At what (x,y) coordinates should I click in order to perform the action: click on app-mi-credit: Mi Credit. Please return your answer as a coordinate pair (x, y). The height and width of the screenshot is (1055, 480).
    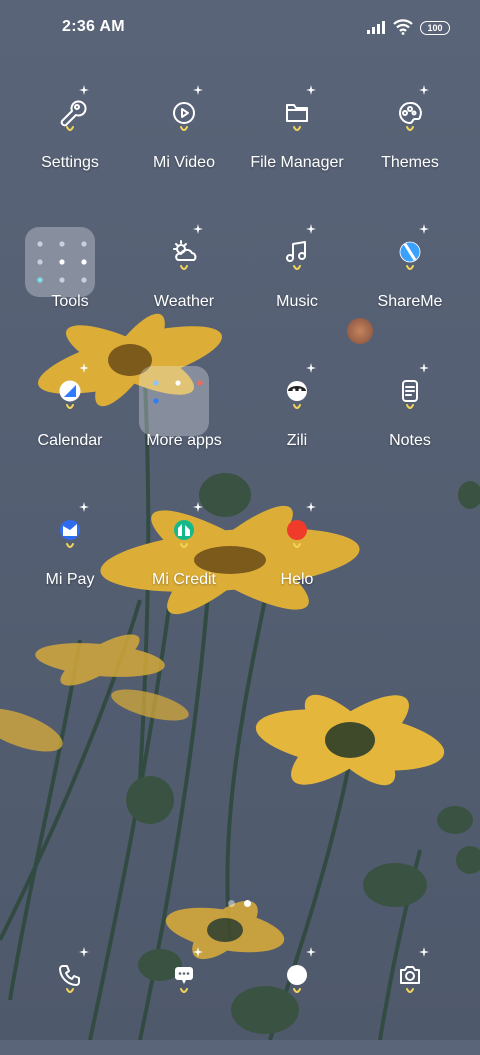
    Looking at the image, I should click on (184, 556).